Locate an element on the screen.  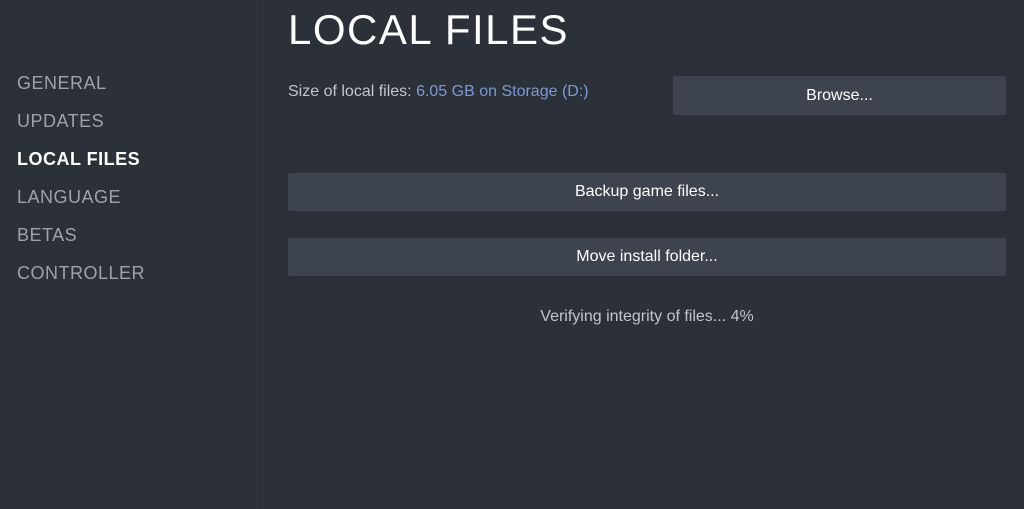
sidebar-item-language: LANGUAGE is located at coordinates (128, 197).